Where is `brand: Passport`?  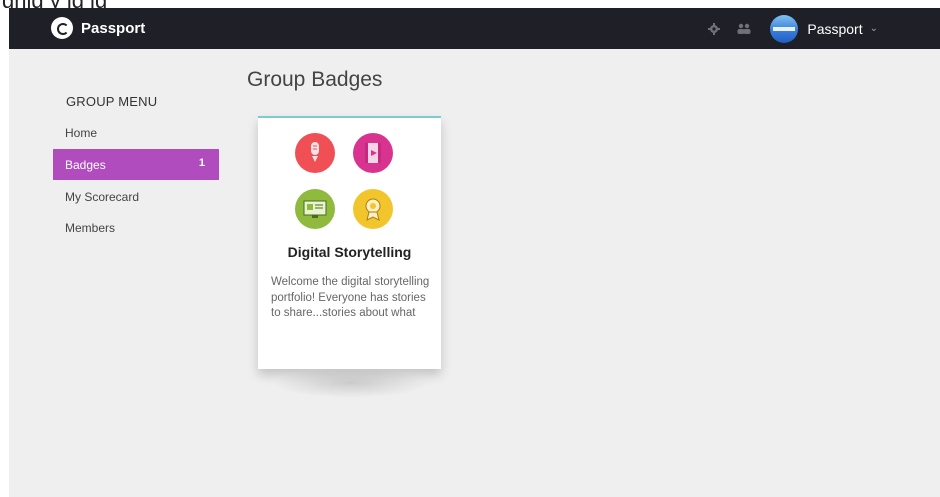 brand: Passport is located at coordinates (98, 28).